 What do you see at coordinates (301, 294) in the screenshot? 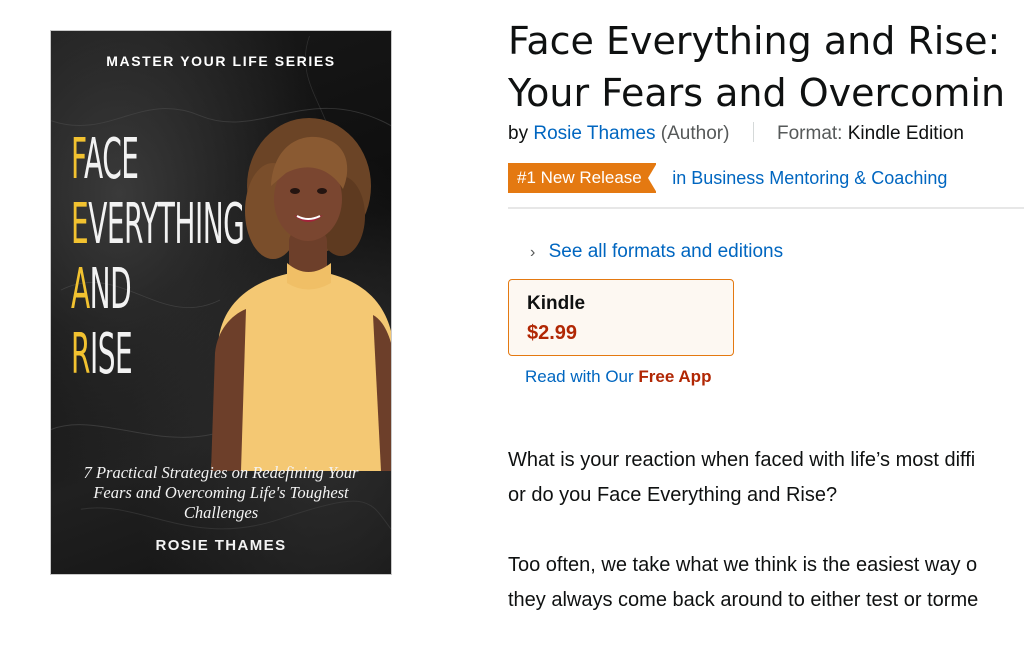
I see `author-portrait` at bounding box center [301, 294].